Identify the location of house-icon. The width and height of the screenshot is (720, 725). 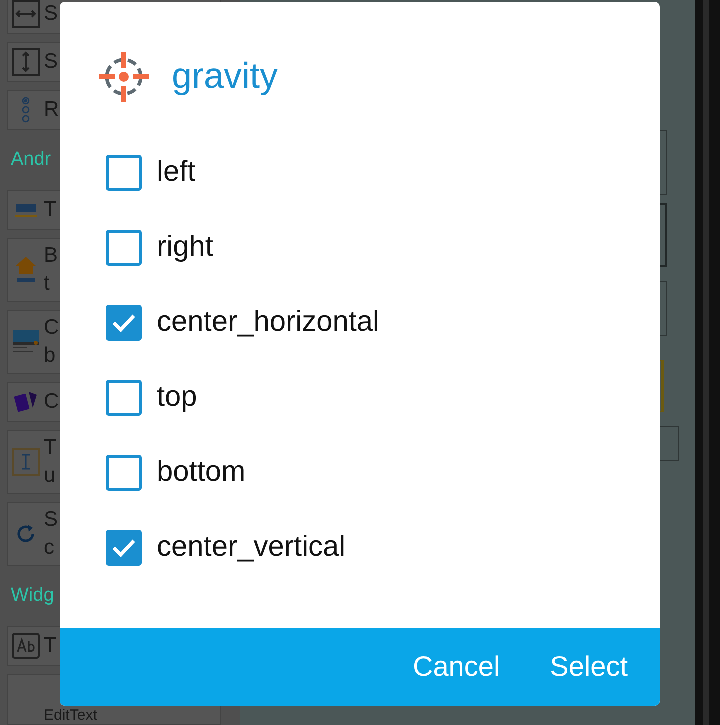
(26, 270).